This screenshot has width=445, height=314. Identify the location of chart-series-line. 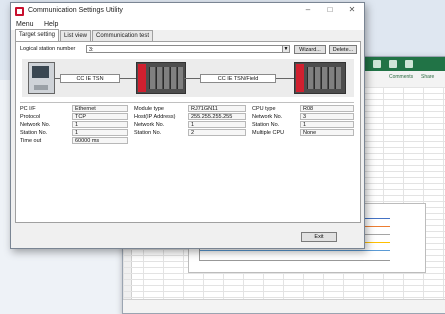
(295, 250).